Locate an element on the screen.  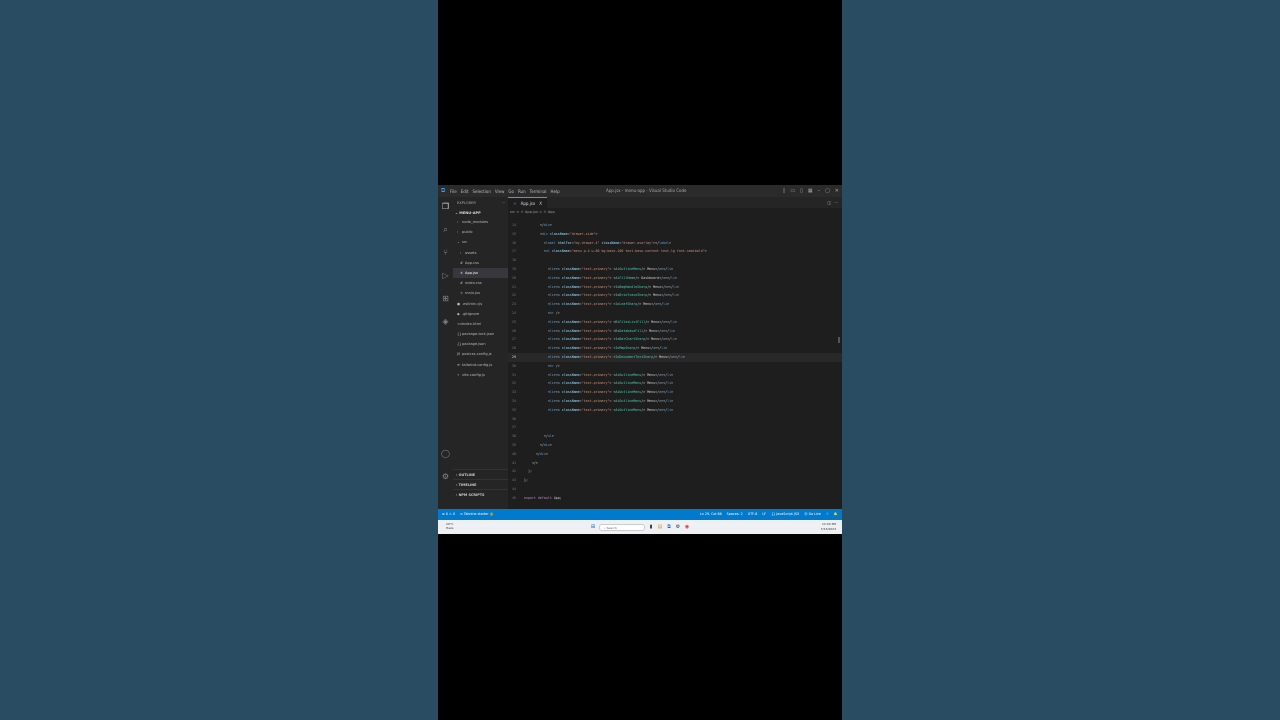
workspace-root: ⌄ MENU-APP is located at coordinates (480, 213).